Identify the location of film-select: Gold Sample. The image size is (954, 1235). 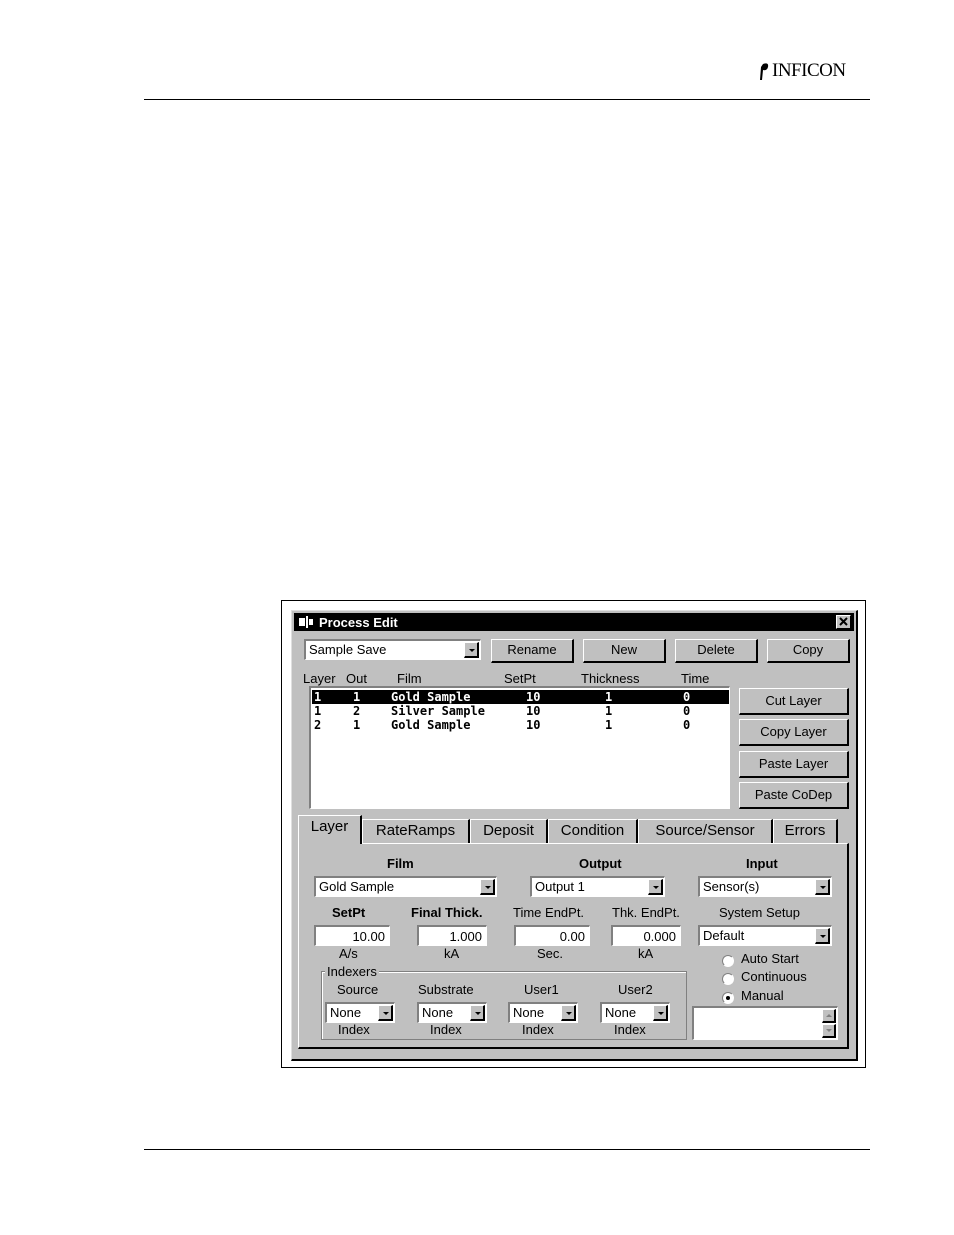
(405, 886).